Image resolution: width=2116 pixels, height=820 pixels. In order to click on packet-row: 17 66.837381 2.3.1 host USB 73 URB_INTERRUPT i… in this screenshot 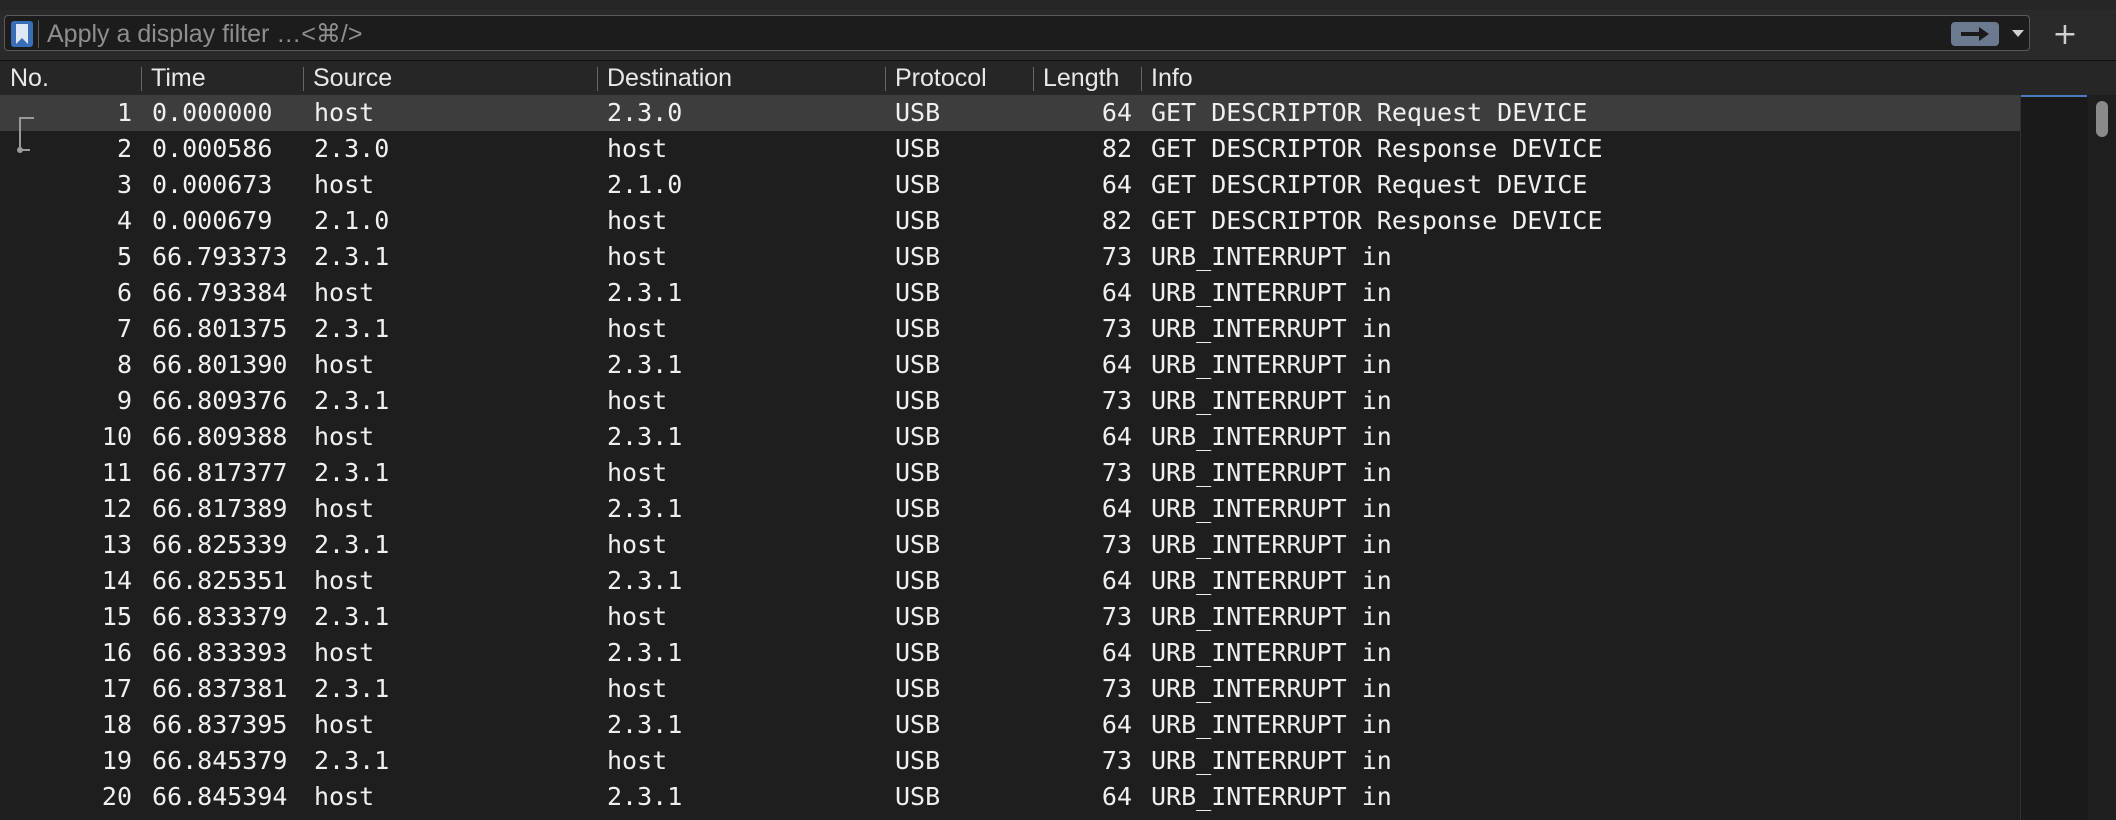, I will do `click(1010, 689)`.